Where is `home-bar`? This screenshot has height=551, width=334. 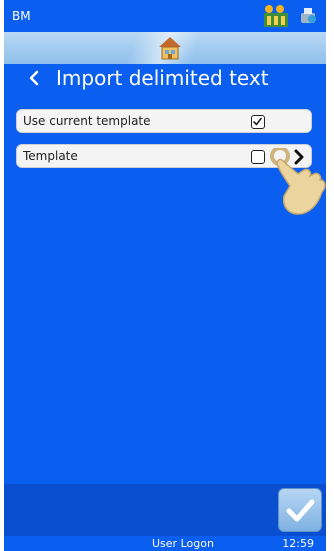 home-bar is located at coordinates (165, 48).